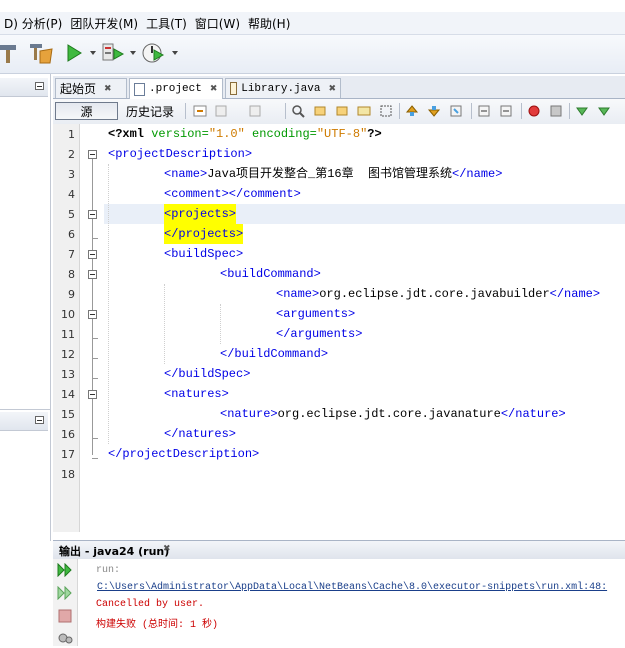 The width and height of the screenshot is (625, 648). Describe the element at coordinates (78, 89) in the screenshot. I see `tab-label: 起始页` at that location.